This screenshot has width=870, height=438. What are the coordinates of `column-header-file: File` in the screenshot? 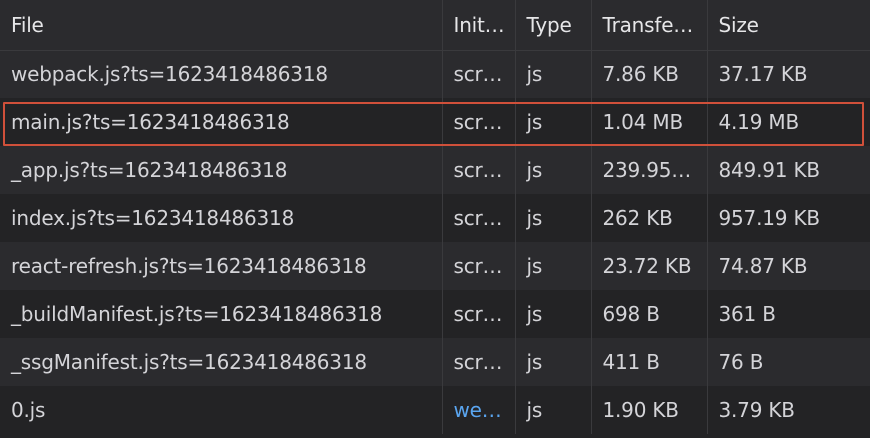 It's located at (221, 25).